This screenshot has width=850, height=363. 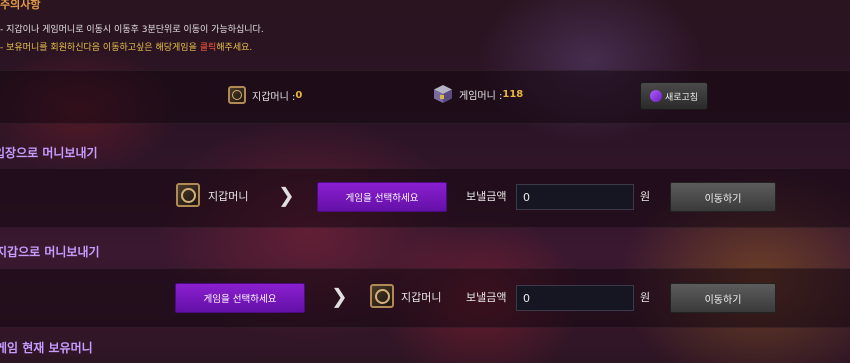 What do you see at coordinates (228, 196) in the screenshot?
I see `wallet-label-row-1: 지갑머니` at bounding box center [228, 196].